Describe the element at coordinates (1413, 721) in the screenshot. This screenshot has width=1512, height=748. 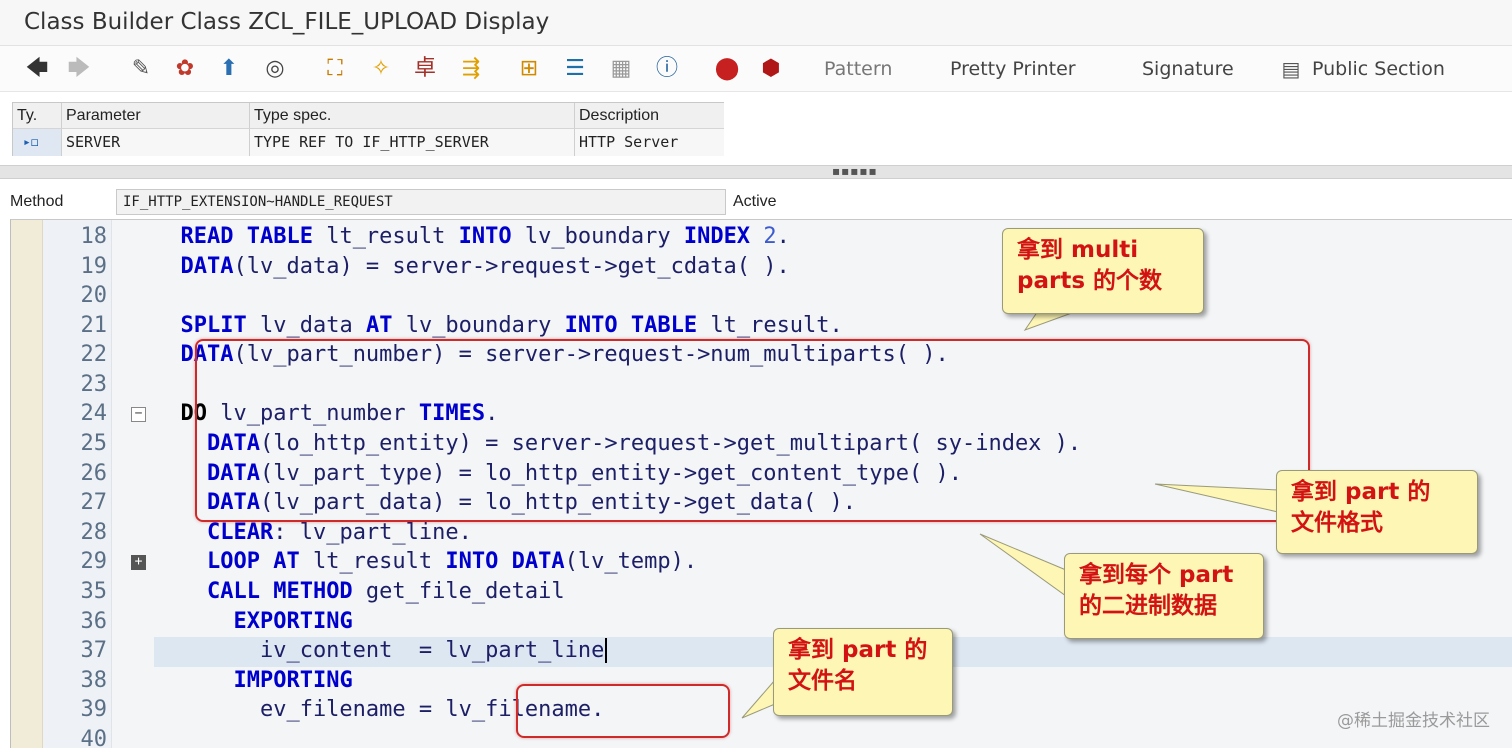
I see `watermark: @稀土掘金技术社区` at that location.